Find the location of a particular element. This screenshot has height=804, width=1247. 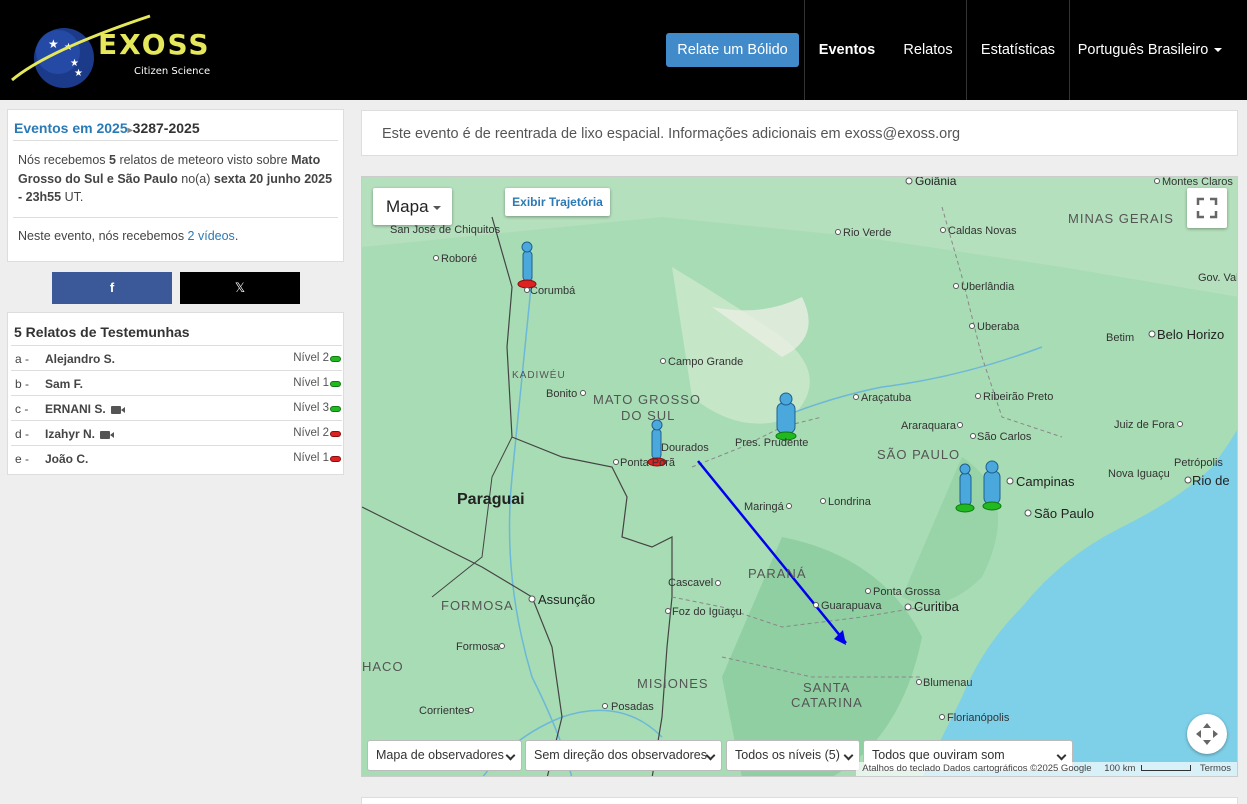

text: relatos de meteoro visto sobre is located at coordinates (203, 160).